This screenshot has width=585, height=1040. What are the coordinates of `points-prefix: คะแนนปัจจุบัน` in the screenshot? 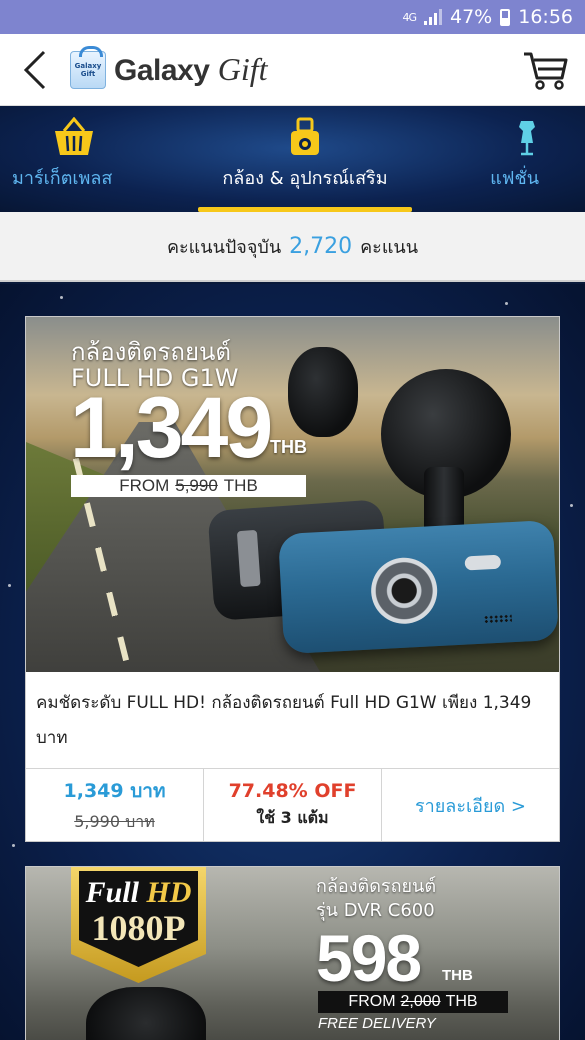 It's located at (224, 247).